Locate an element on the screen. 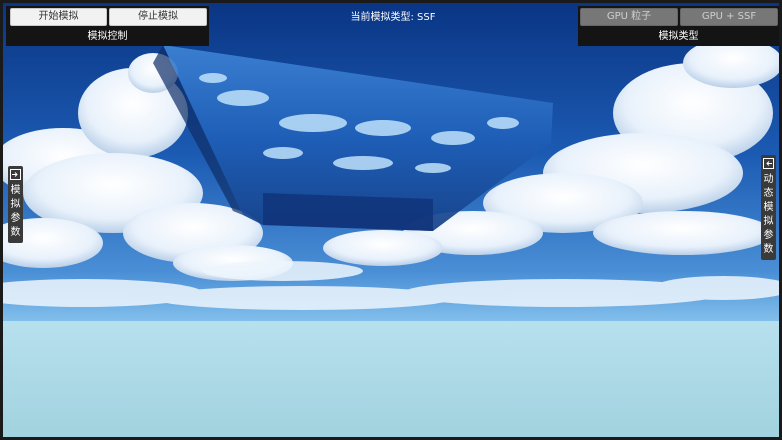 The width and height of the screenshot is (782, 440). dynamic-params-tab: 动态模拟参数 is located at coordinates (768, 207).